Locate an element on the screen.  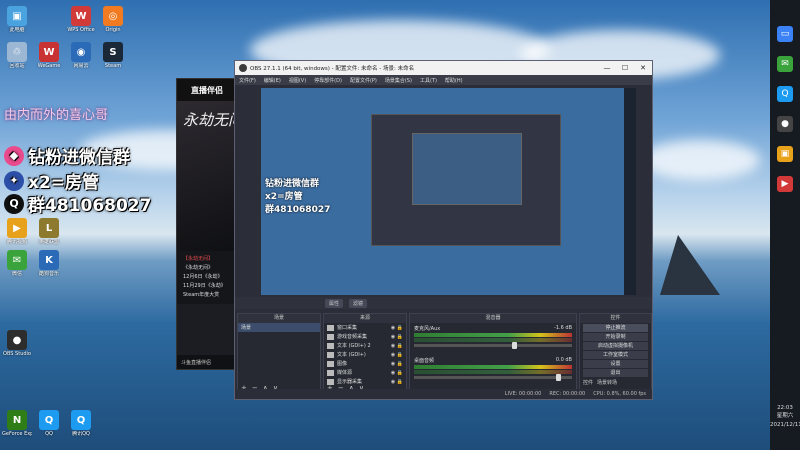
source-item: 媒体源 ◉ 🔒 is located at coordinates (365, 372).